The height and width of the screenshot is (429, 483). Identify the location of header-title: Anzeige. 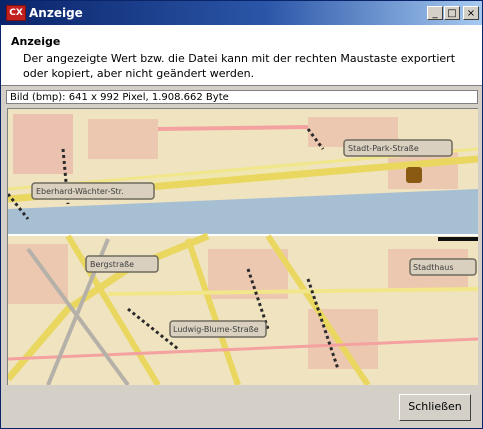
(36, 41).